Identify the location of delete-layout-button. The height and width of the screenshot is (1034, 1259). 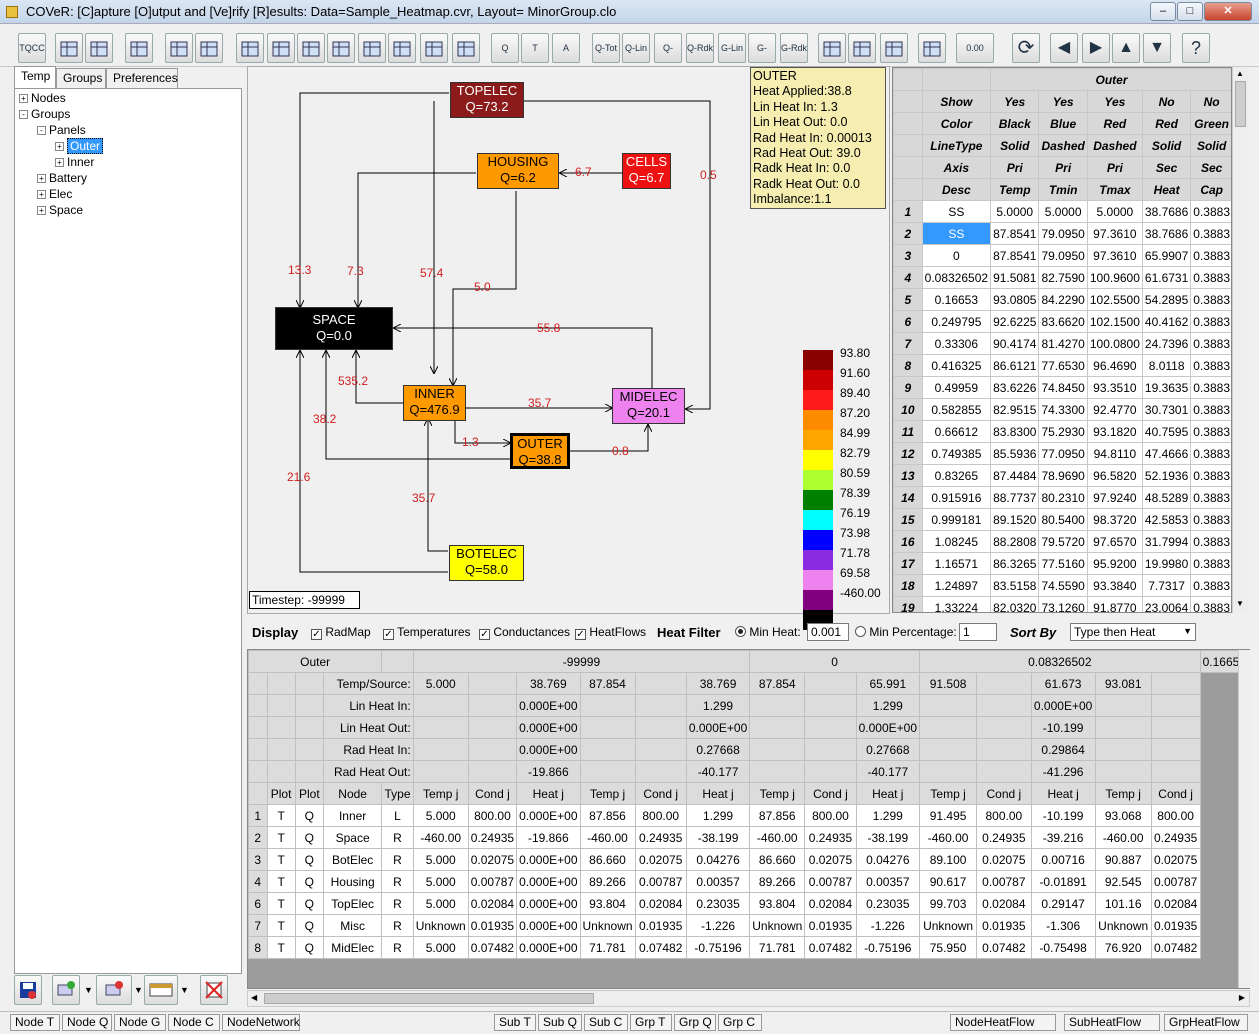
(214, 990).